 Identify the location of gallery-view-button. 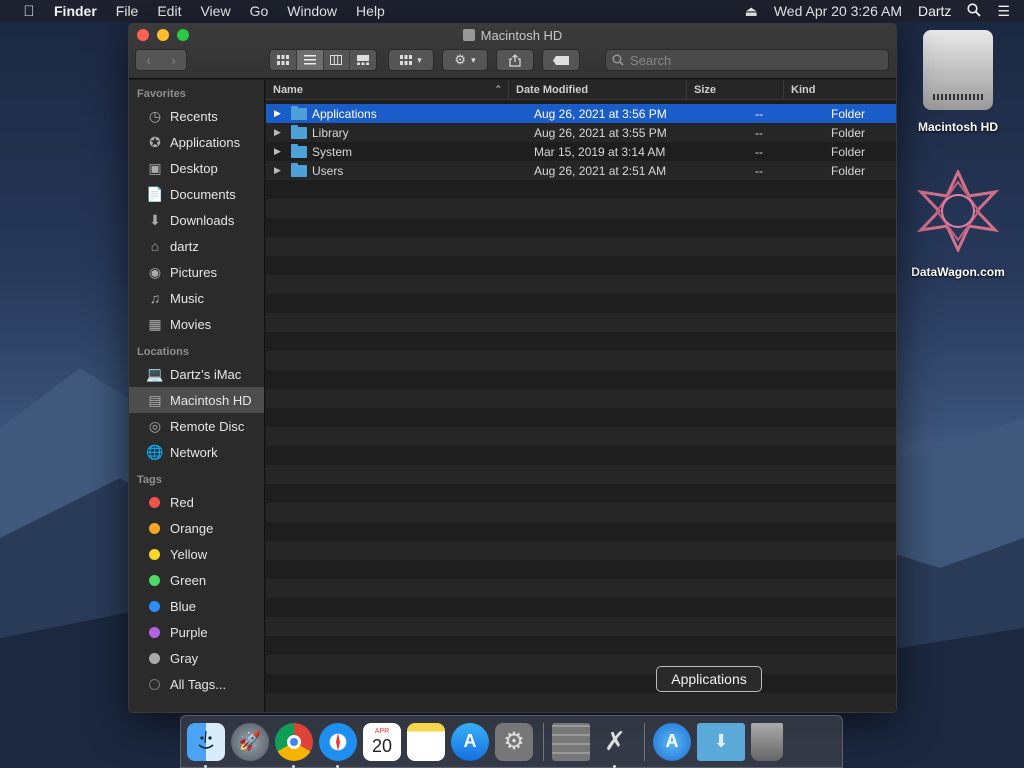
(363, 60).